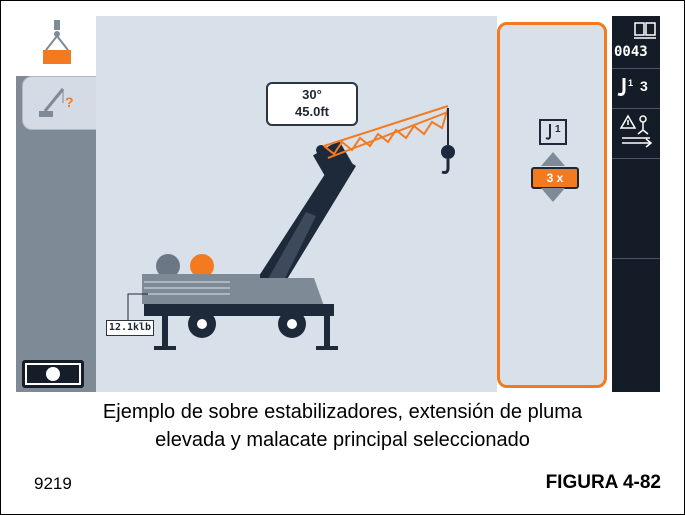 This screenshot has width=685, height=515. Describe the element at coordinates (636, 42) in the screenshot. I see `counter-cell: 0043` at that location.